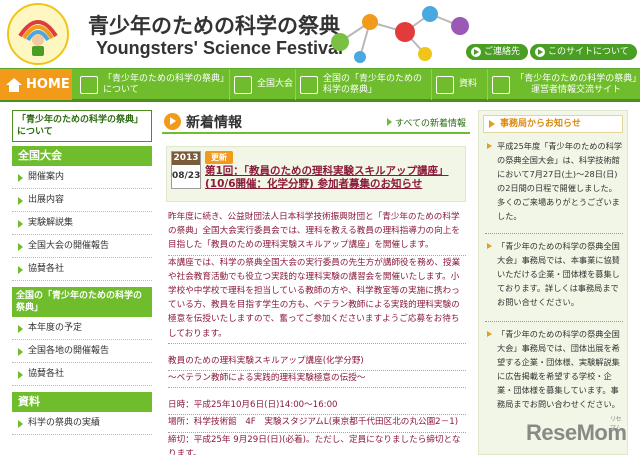 Image resolution: width=640 pixels, height=455 pixels. I want to click on update-badge: 更新, so click(219, 157).